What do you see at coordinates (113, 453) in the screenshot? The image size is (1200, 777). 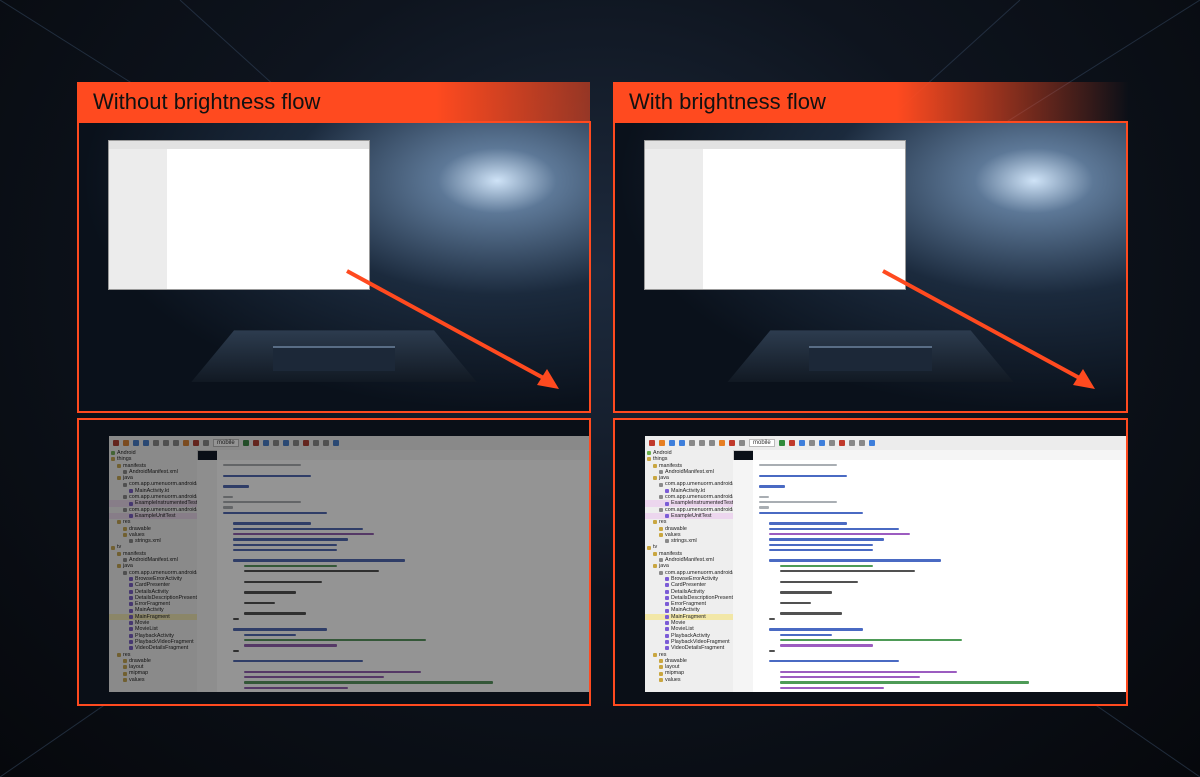 I see `android-icon` at bounding box center [113, 453].